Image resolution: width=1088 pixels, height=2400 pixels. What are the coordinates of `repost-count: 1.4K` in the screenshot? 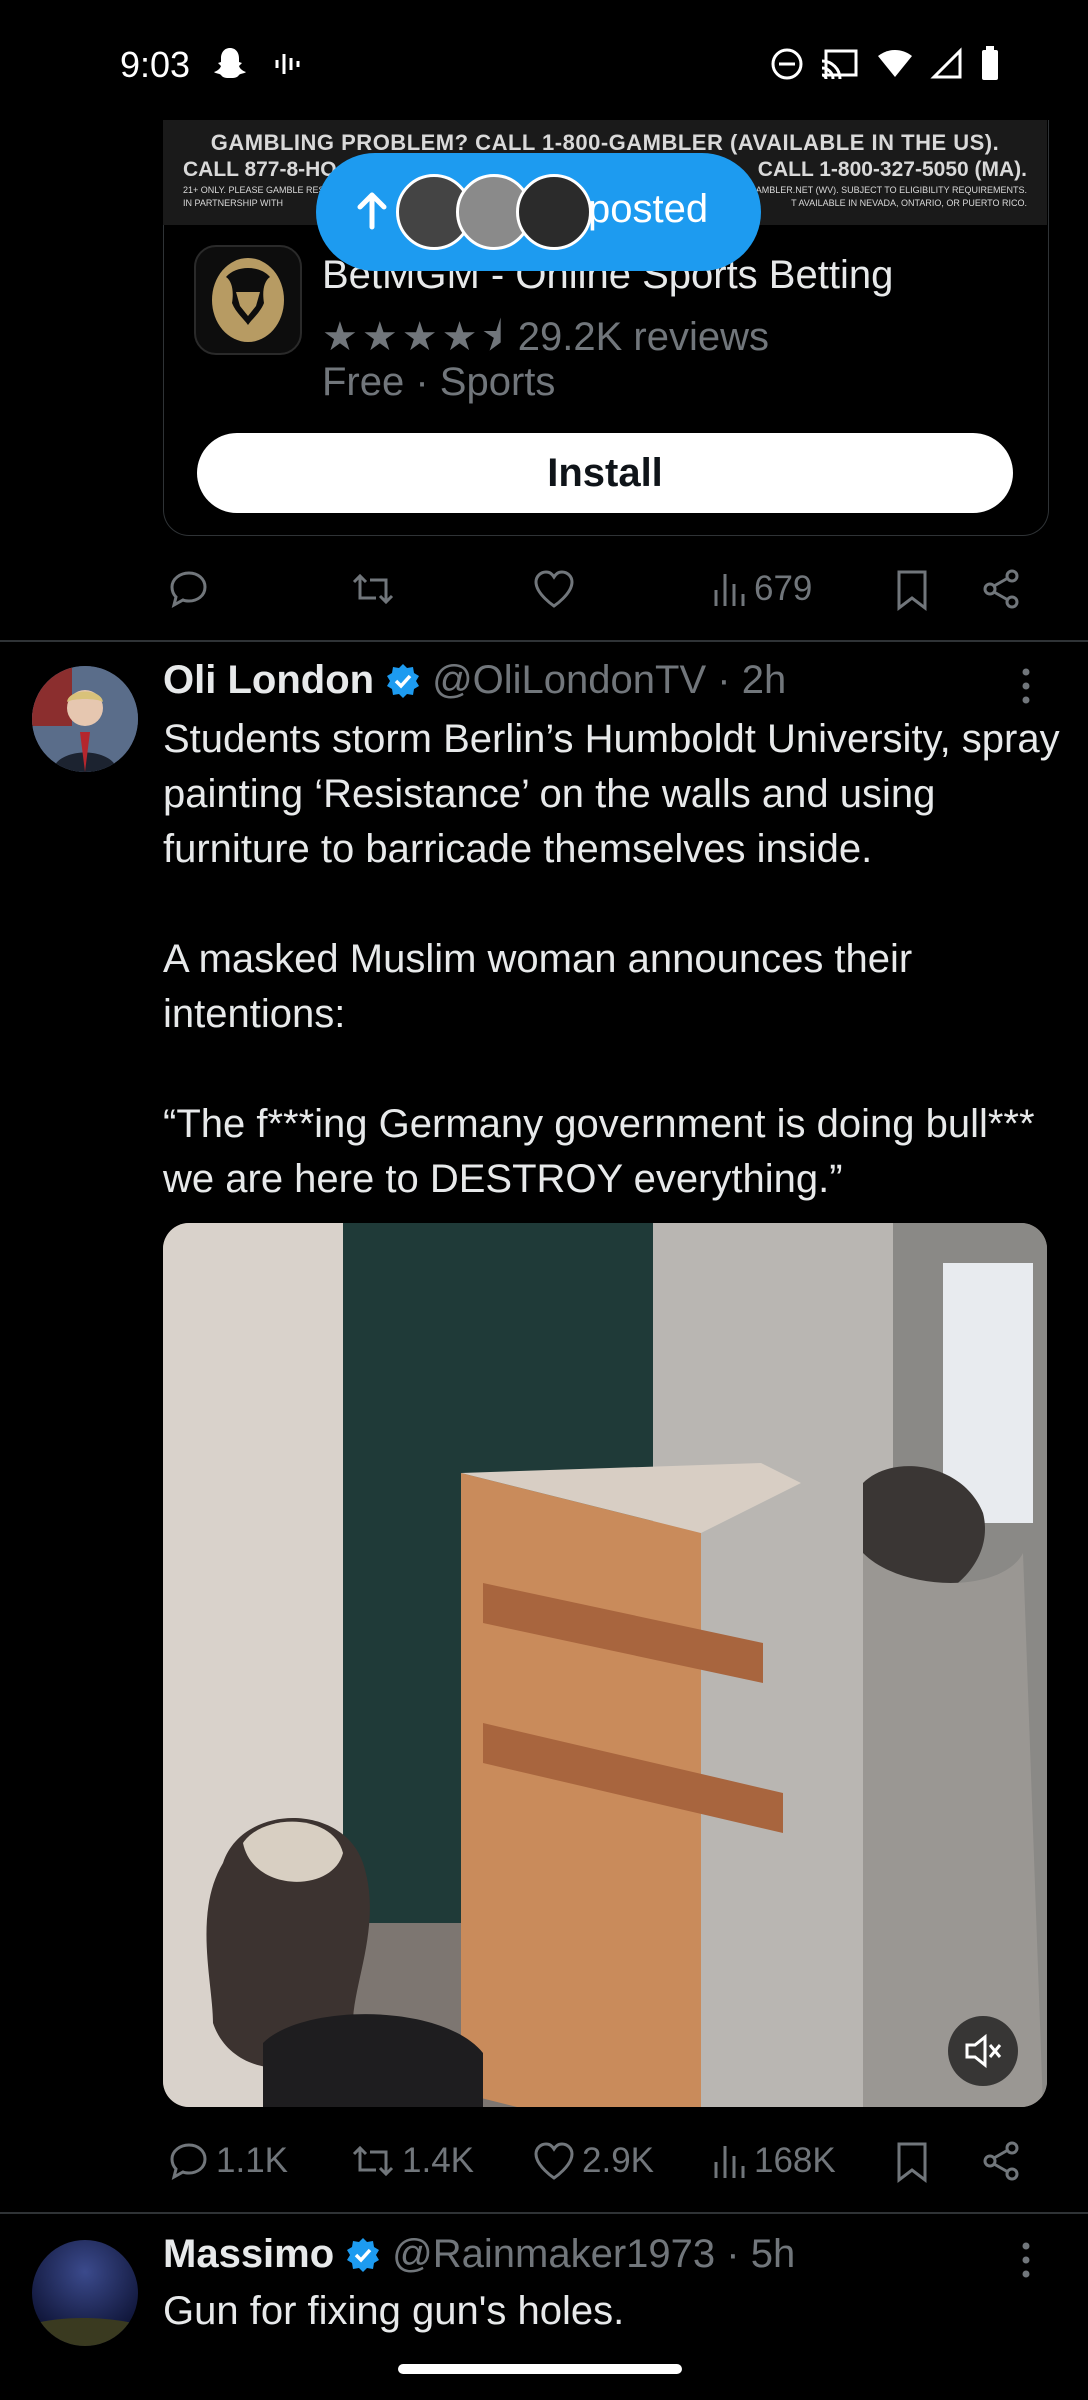 It's located at (438, 2160).